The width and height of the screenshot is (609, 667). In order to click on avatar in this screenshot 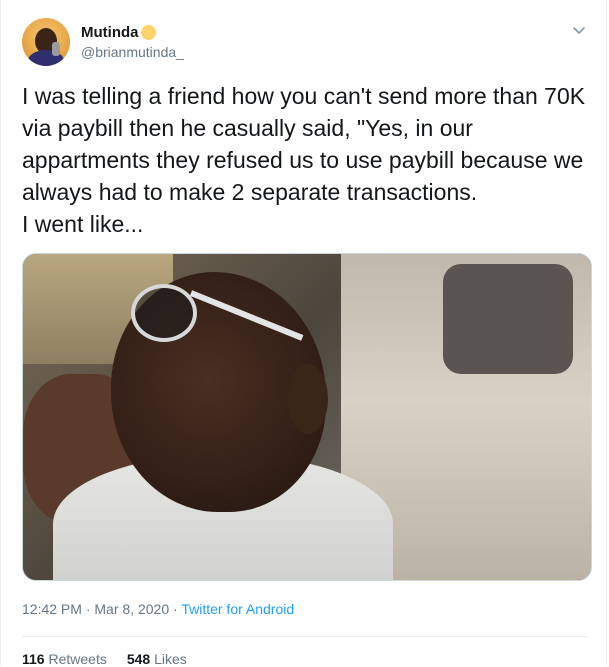, I will do `click(46, 42)`.